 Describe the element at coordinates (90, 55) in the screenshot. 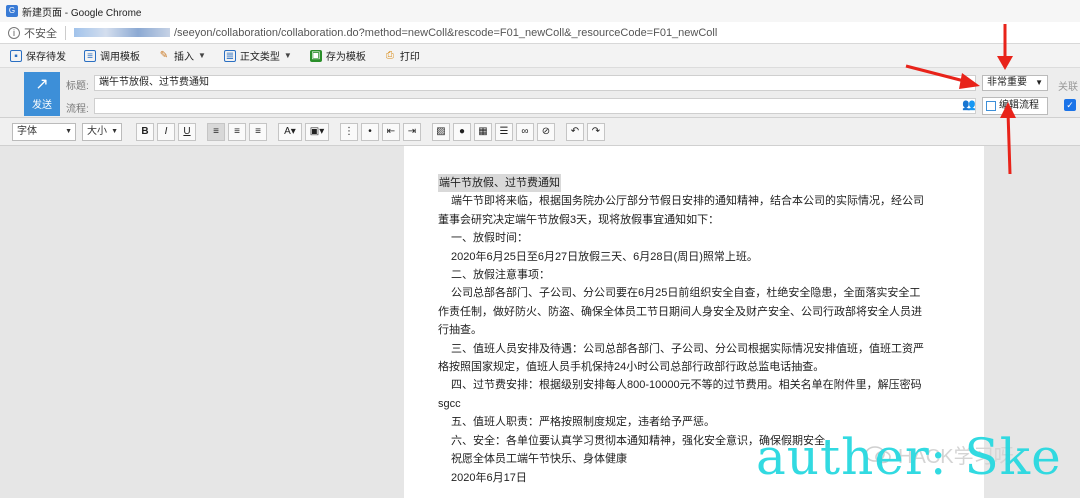

I see `template-icon: ≡` at that location.